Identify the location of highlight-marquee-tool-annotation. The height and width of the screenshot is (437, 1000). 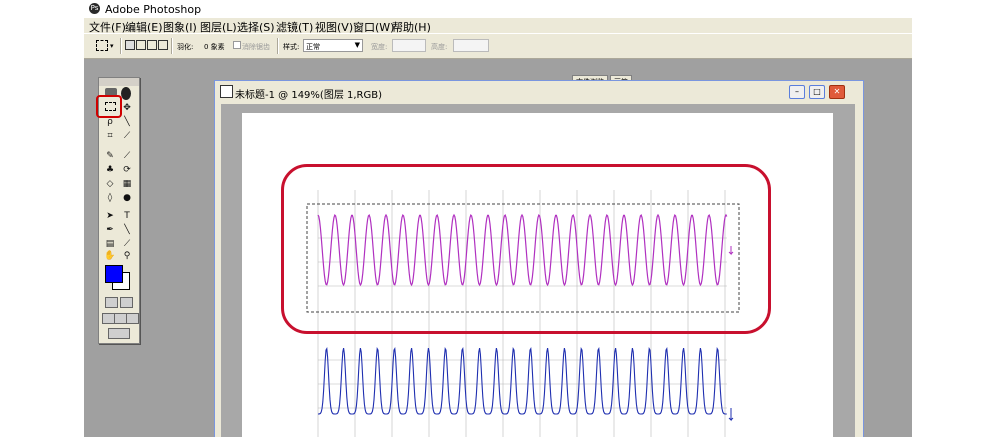
(109, 106).